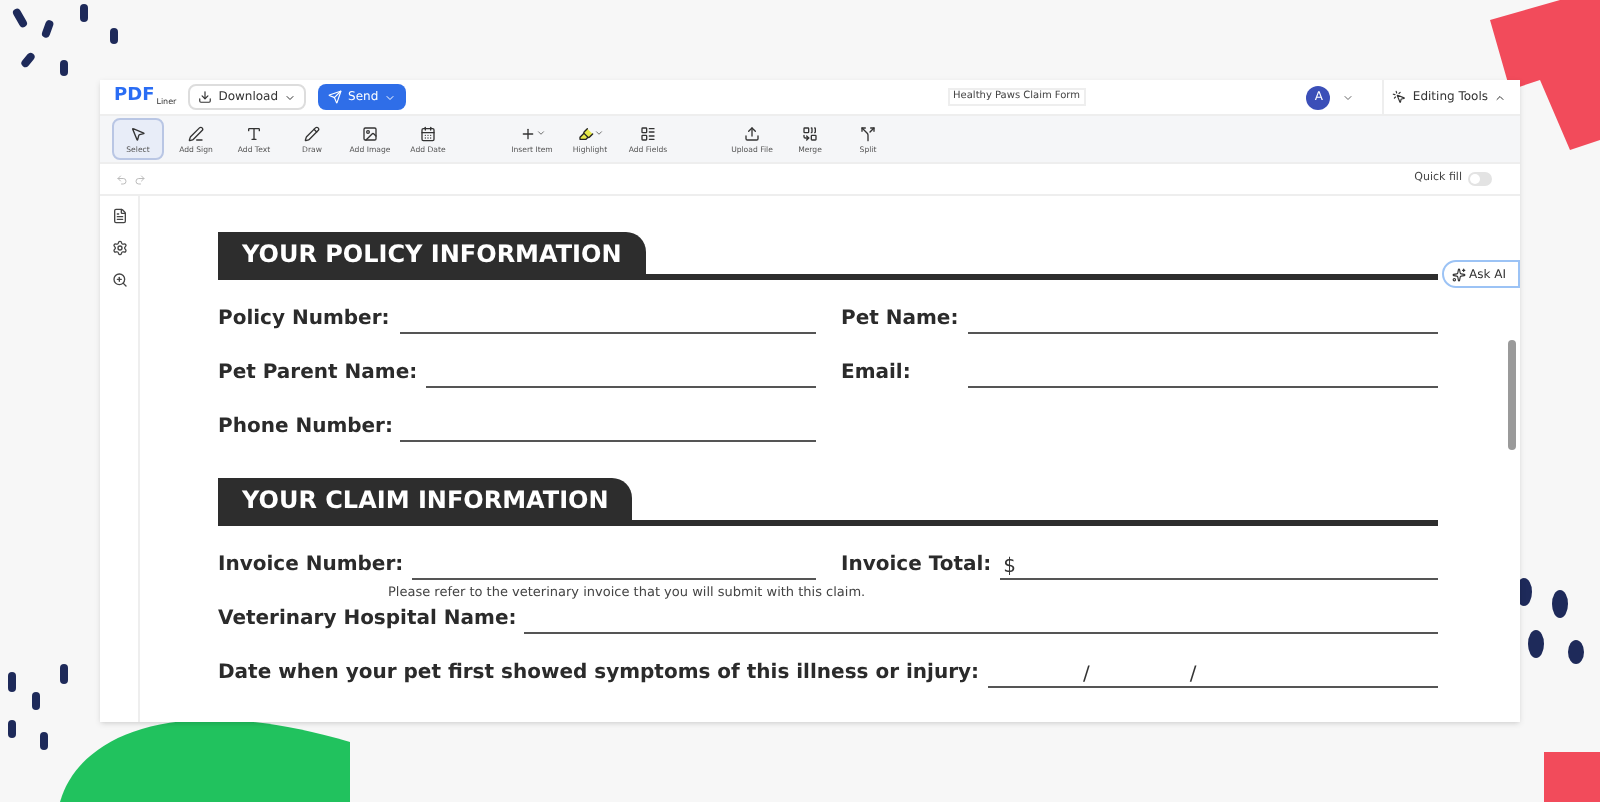 The image size is (1600, 802). What do you see at coordinates (877, 374) in the screenshot?
I see `field-label: Email:` at bounding box center [877, 374].